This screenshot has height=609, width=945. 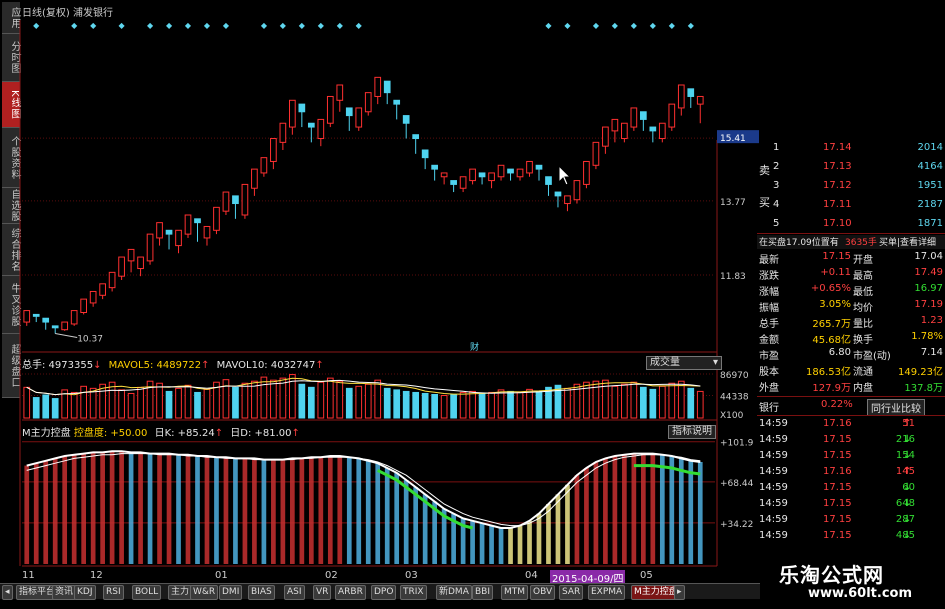 What do you see at coordinates (851, 149) in the screenshot?
I see `order-book-row: 1 17.14 2014` at bounding box center [851, 149].